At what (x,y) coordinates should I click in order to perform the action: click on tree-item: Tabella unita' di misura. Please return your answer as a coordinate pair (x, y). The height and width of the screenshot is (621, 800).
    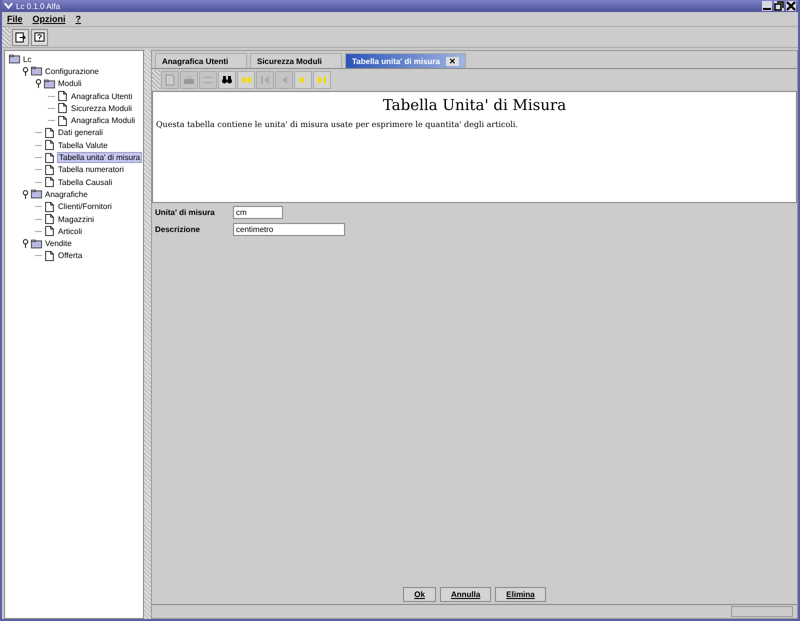
    Looking at the image, I should click on (99, 158).